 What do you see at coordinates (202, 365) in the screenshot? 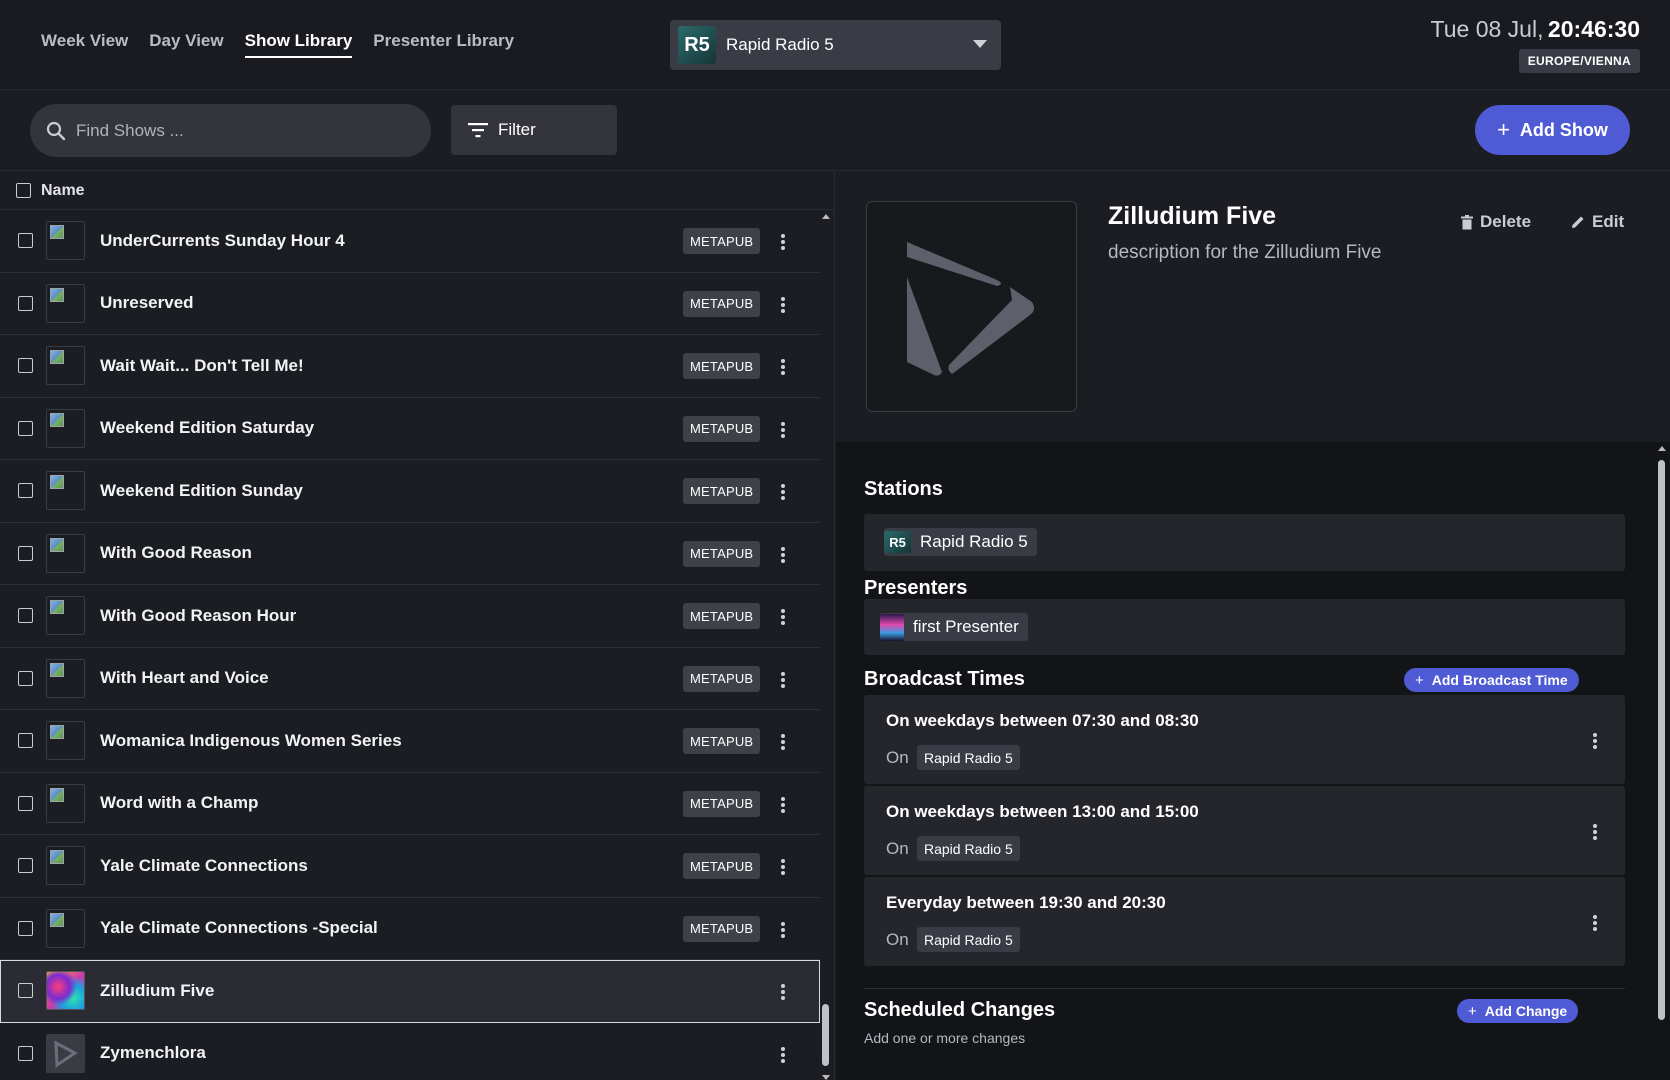
I see `show-name: Wait Wait... Don't Tell Me!` at bounding box center [202, 365].